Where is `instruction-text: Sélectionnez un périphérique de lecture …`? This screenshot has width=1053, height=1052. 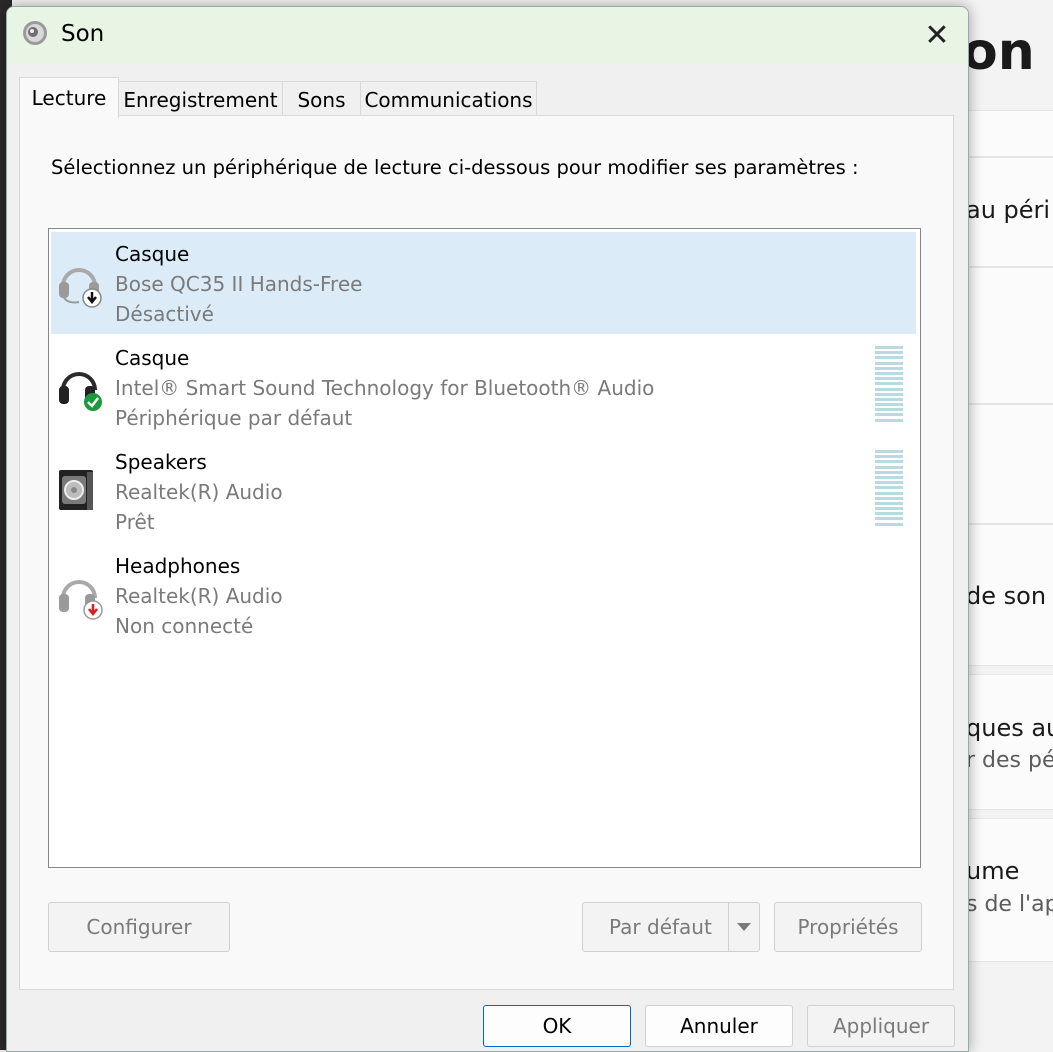
instruction-text: Sélectionnez un périphérique de lecture … is located at coordinates (455, 167).